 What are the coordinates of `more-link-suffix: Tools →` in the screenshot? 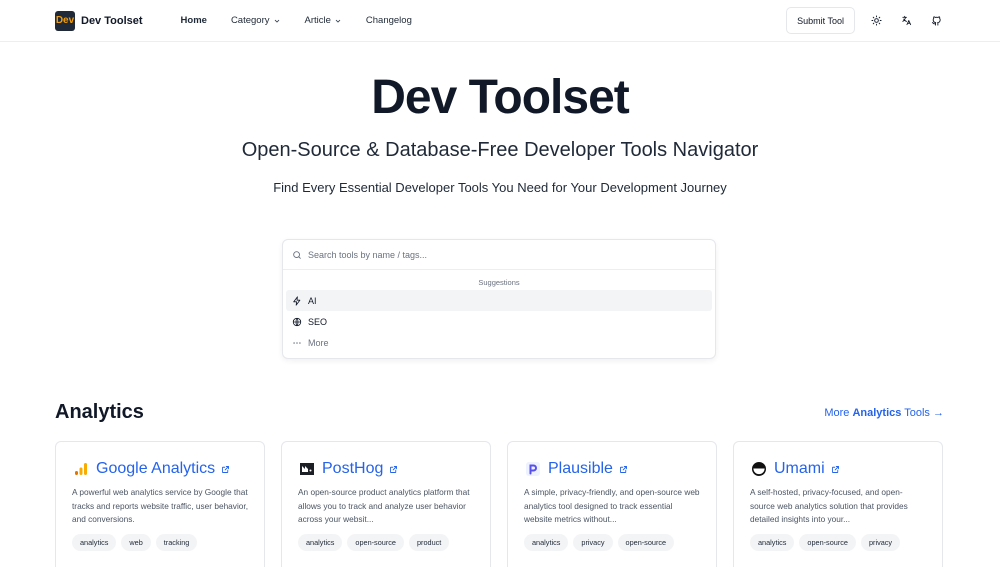 It's located at (924, 413).